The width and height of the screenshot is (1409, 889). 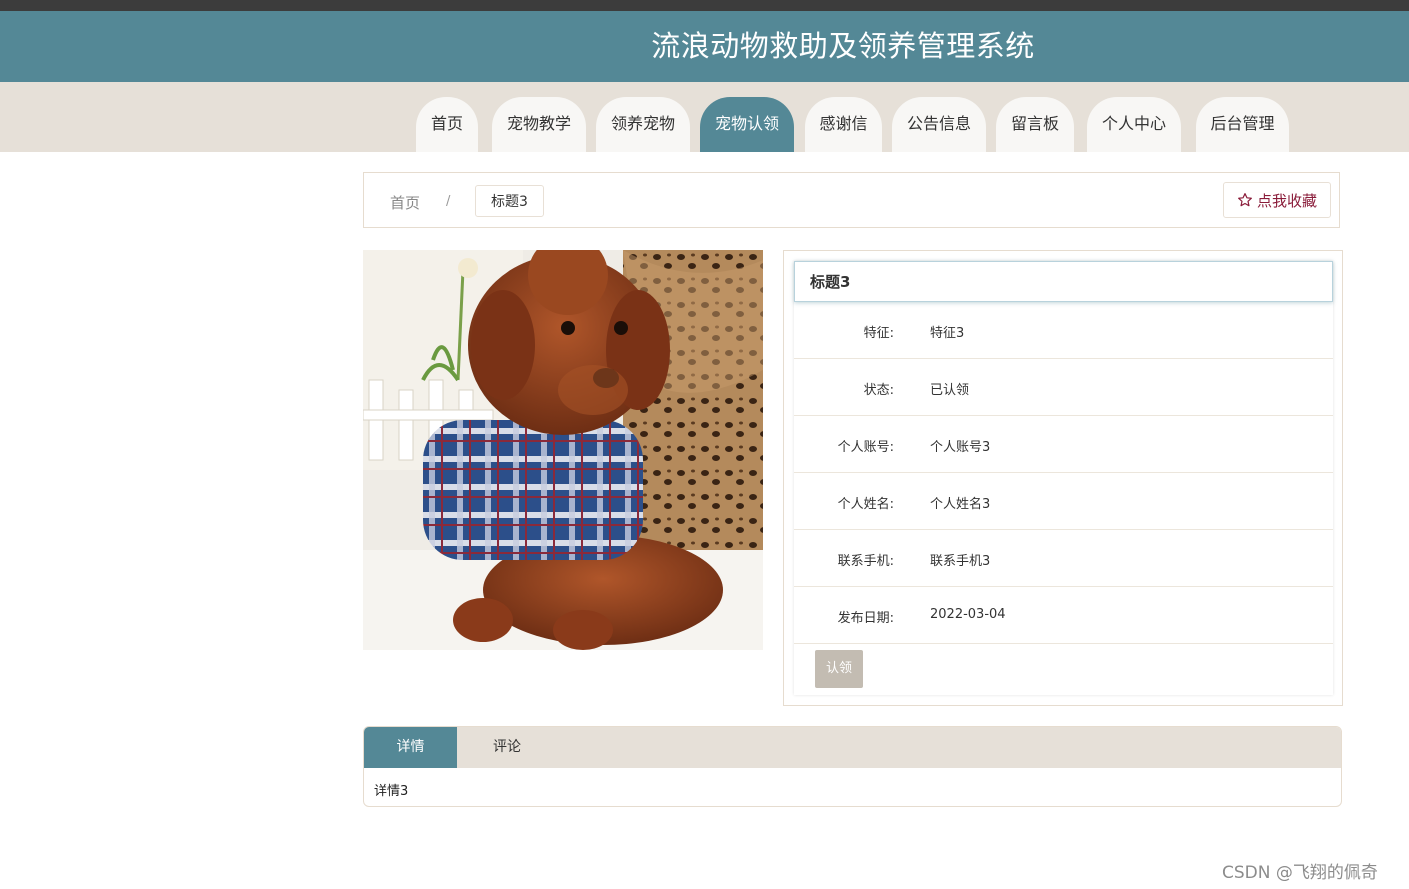 I want to click on claim-button: 认领, so click(x=839, y=669).